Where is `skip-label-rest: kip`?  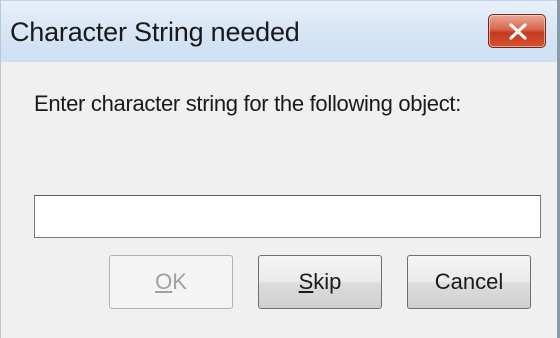
skip-label-rest: kip is located at coordinates (327, 281).